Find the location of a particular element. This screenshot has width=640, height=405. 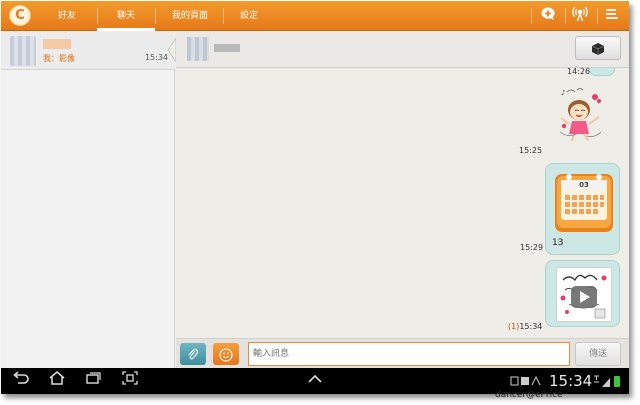

message-bubble: 03 13 is located at coordinates (582, 209).